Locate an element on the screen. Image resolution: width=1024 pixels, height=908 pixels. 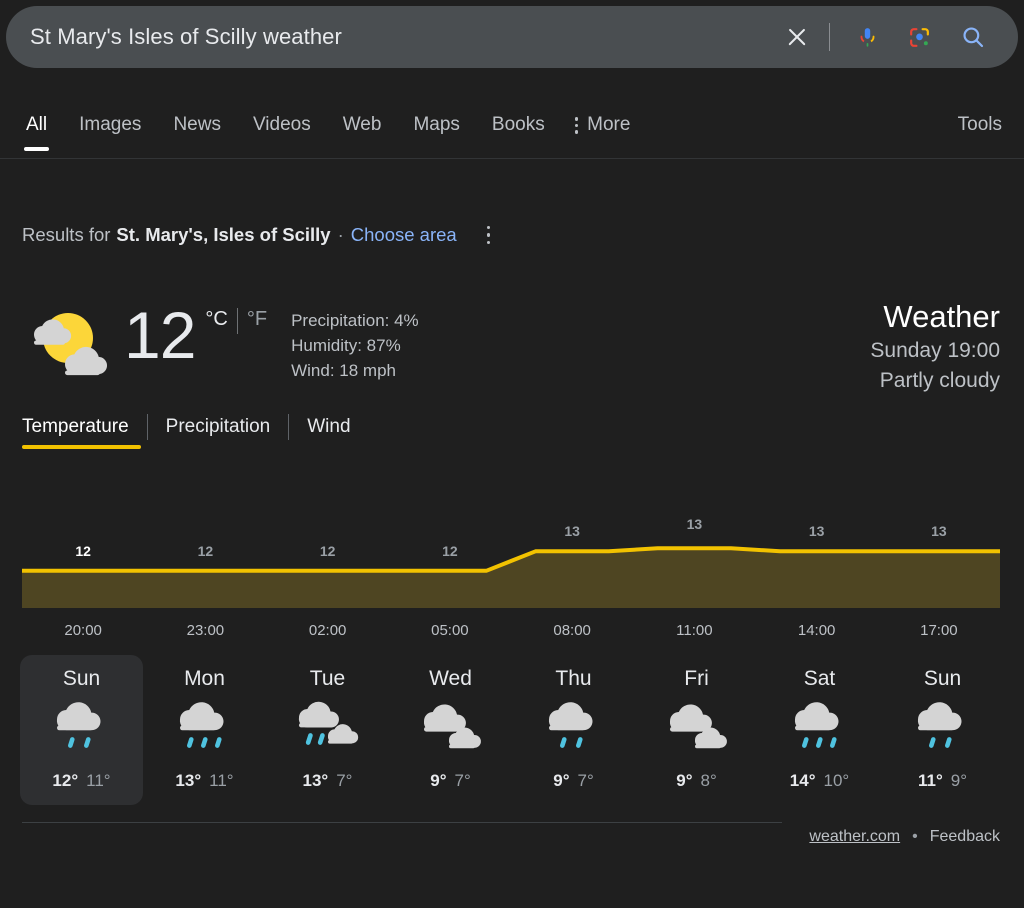
unit-fahrenheit: °F is located at coordinates (257, 319).